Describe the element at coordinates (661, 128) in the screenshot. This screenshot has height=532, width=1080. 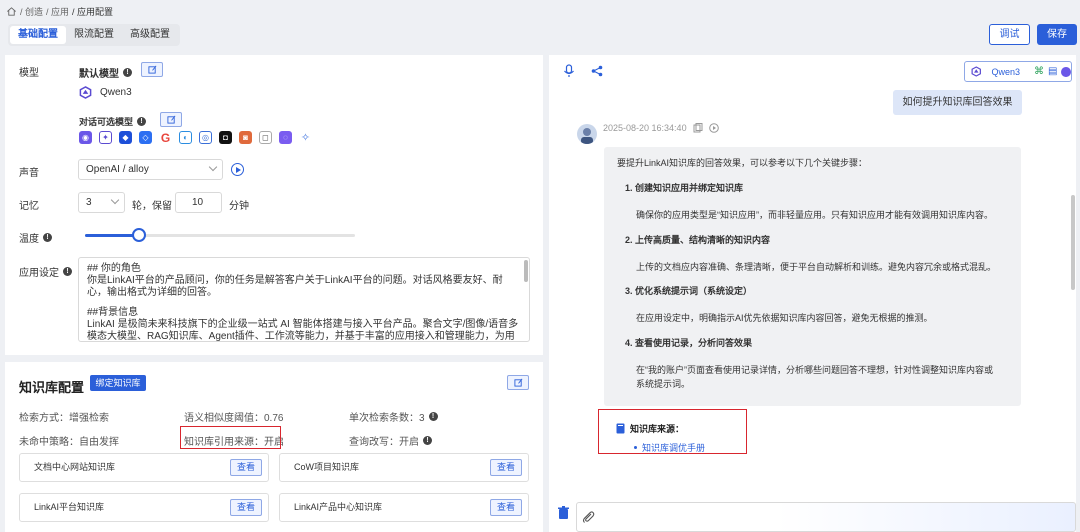
I see `message-timestamp: 2025-08-20 16:34:40` at that location.